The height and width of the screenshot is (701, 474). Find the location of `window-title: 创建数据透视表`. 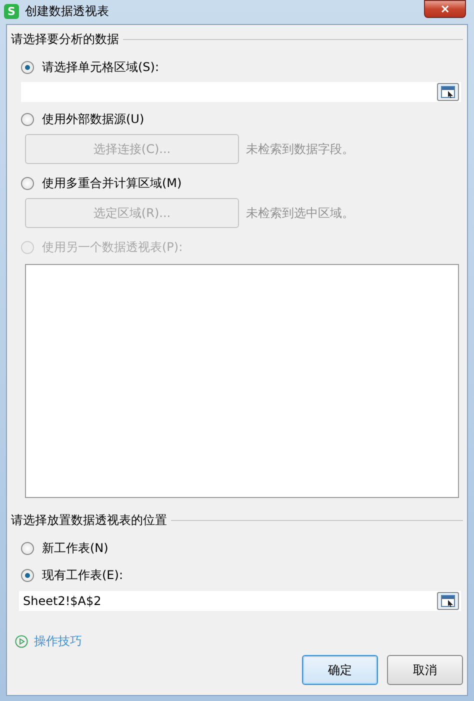

window-title: 创建数据透视表 is located at coordinates (67, 11).